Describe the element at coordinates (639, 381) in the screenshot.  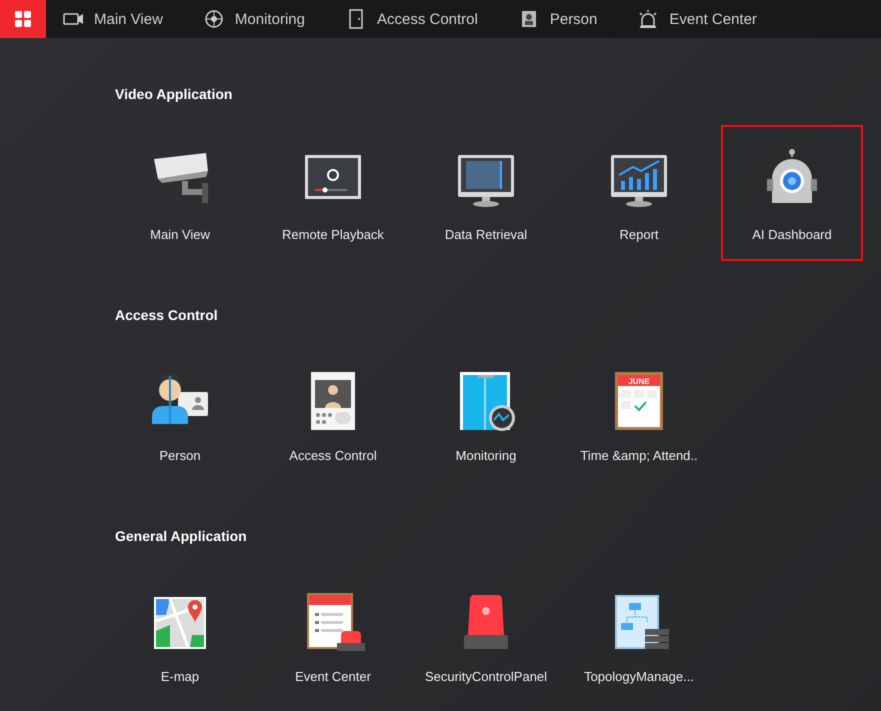
I see `calendar-month: JUNE` at that location.